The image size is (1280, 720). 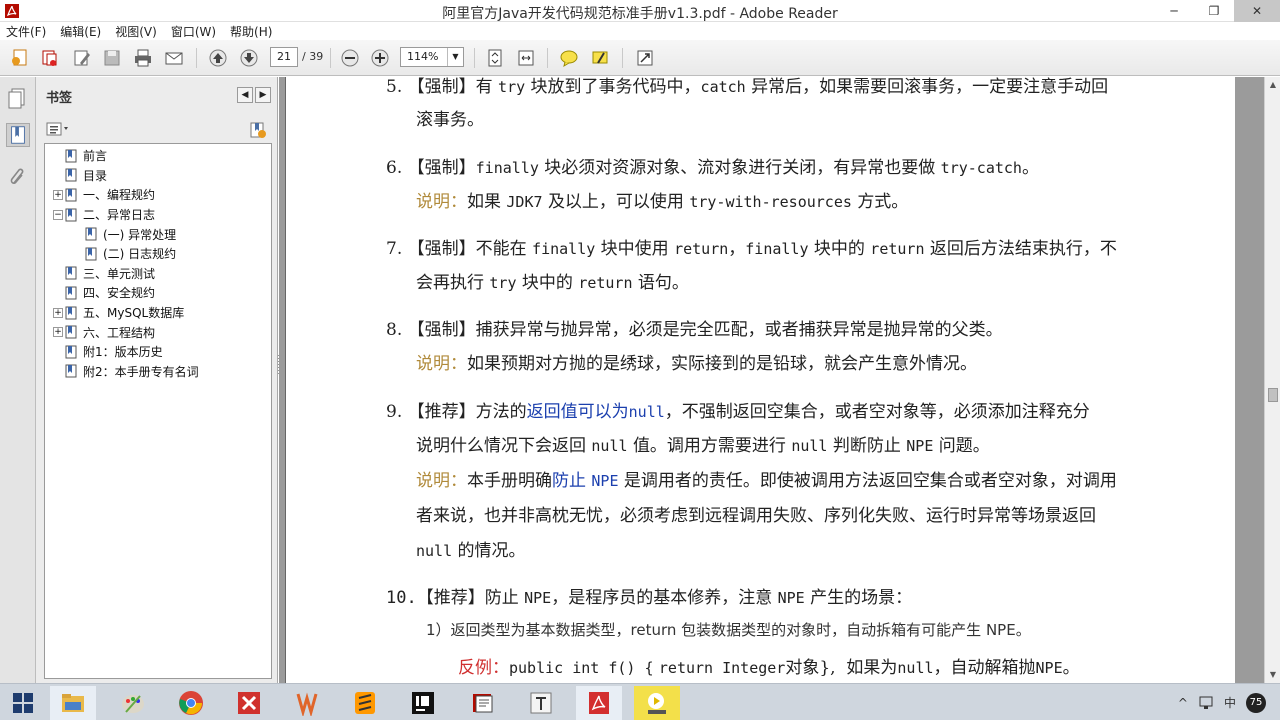 I want to click on collapse-right-icon: ▶, so click(x=263, y=95).